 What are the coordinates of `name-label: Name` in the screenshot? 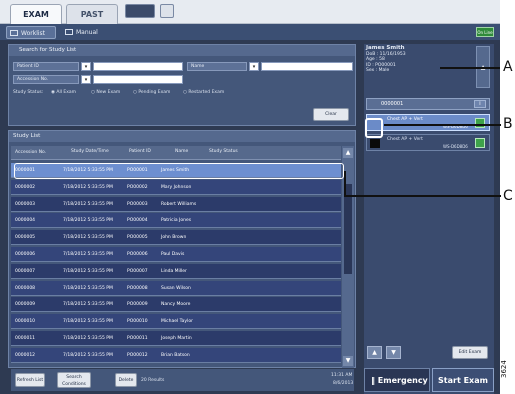 It's located at (217, 66).